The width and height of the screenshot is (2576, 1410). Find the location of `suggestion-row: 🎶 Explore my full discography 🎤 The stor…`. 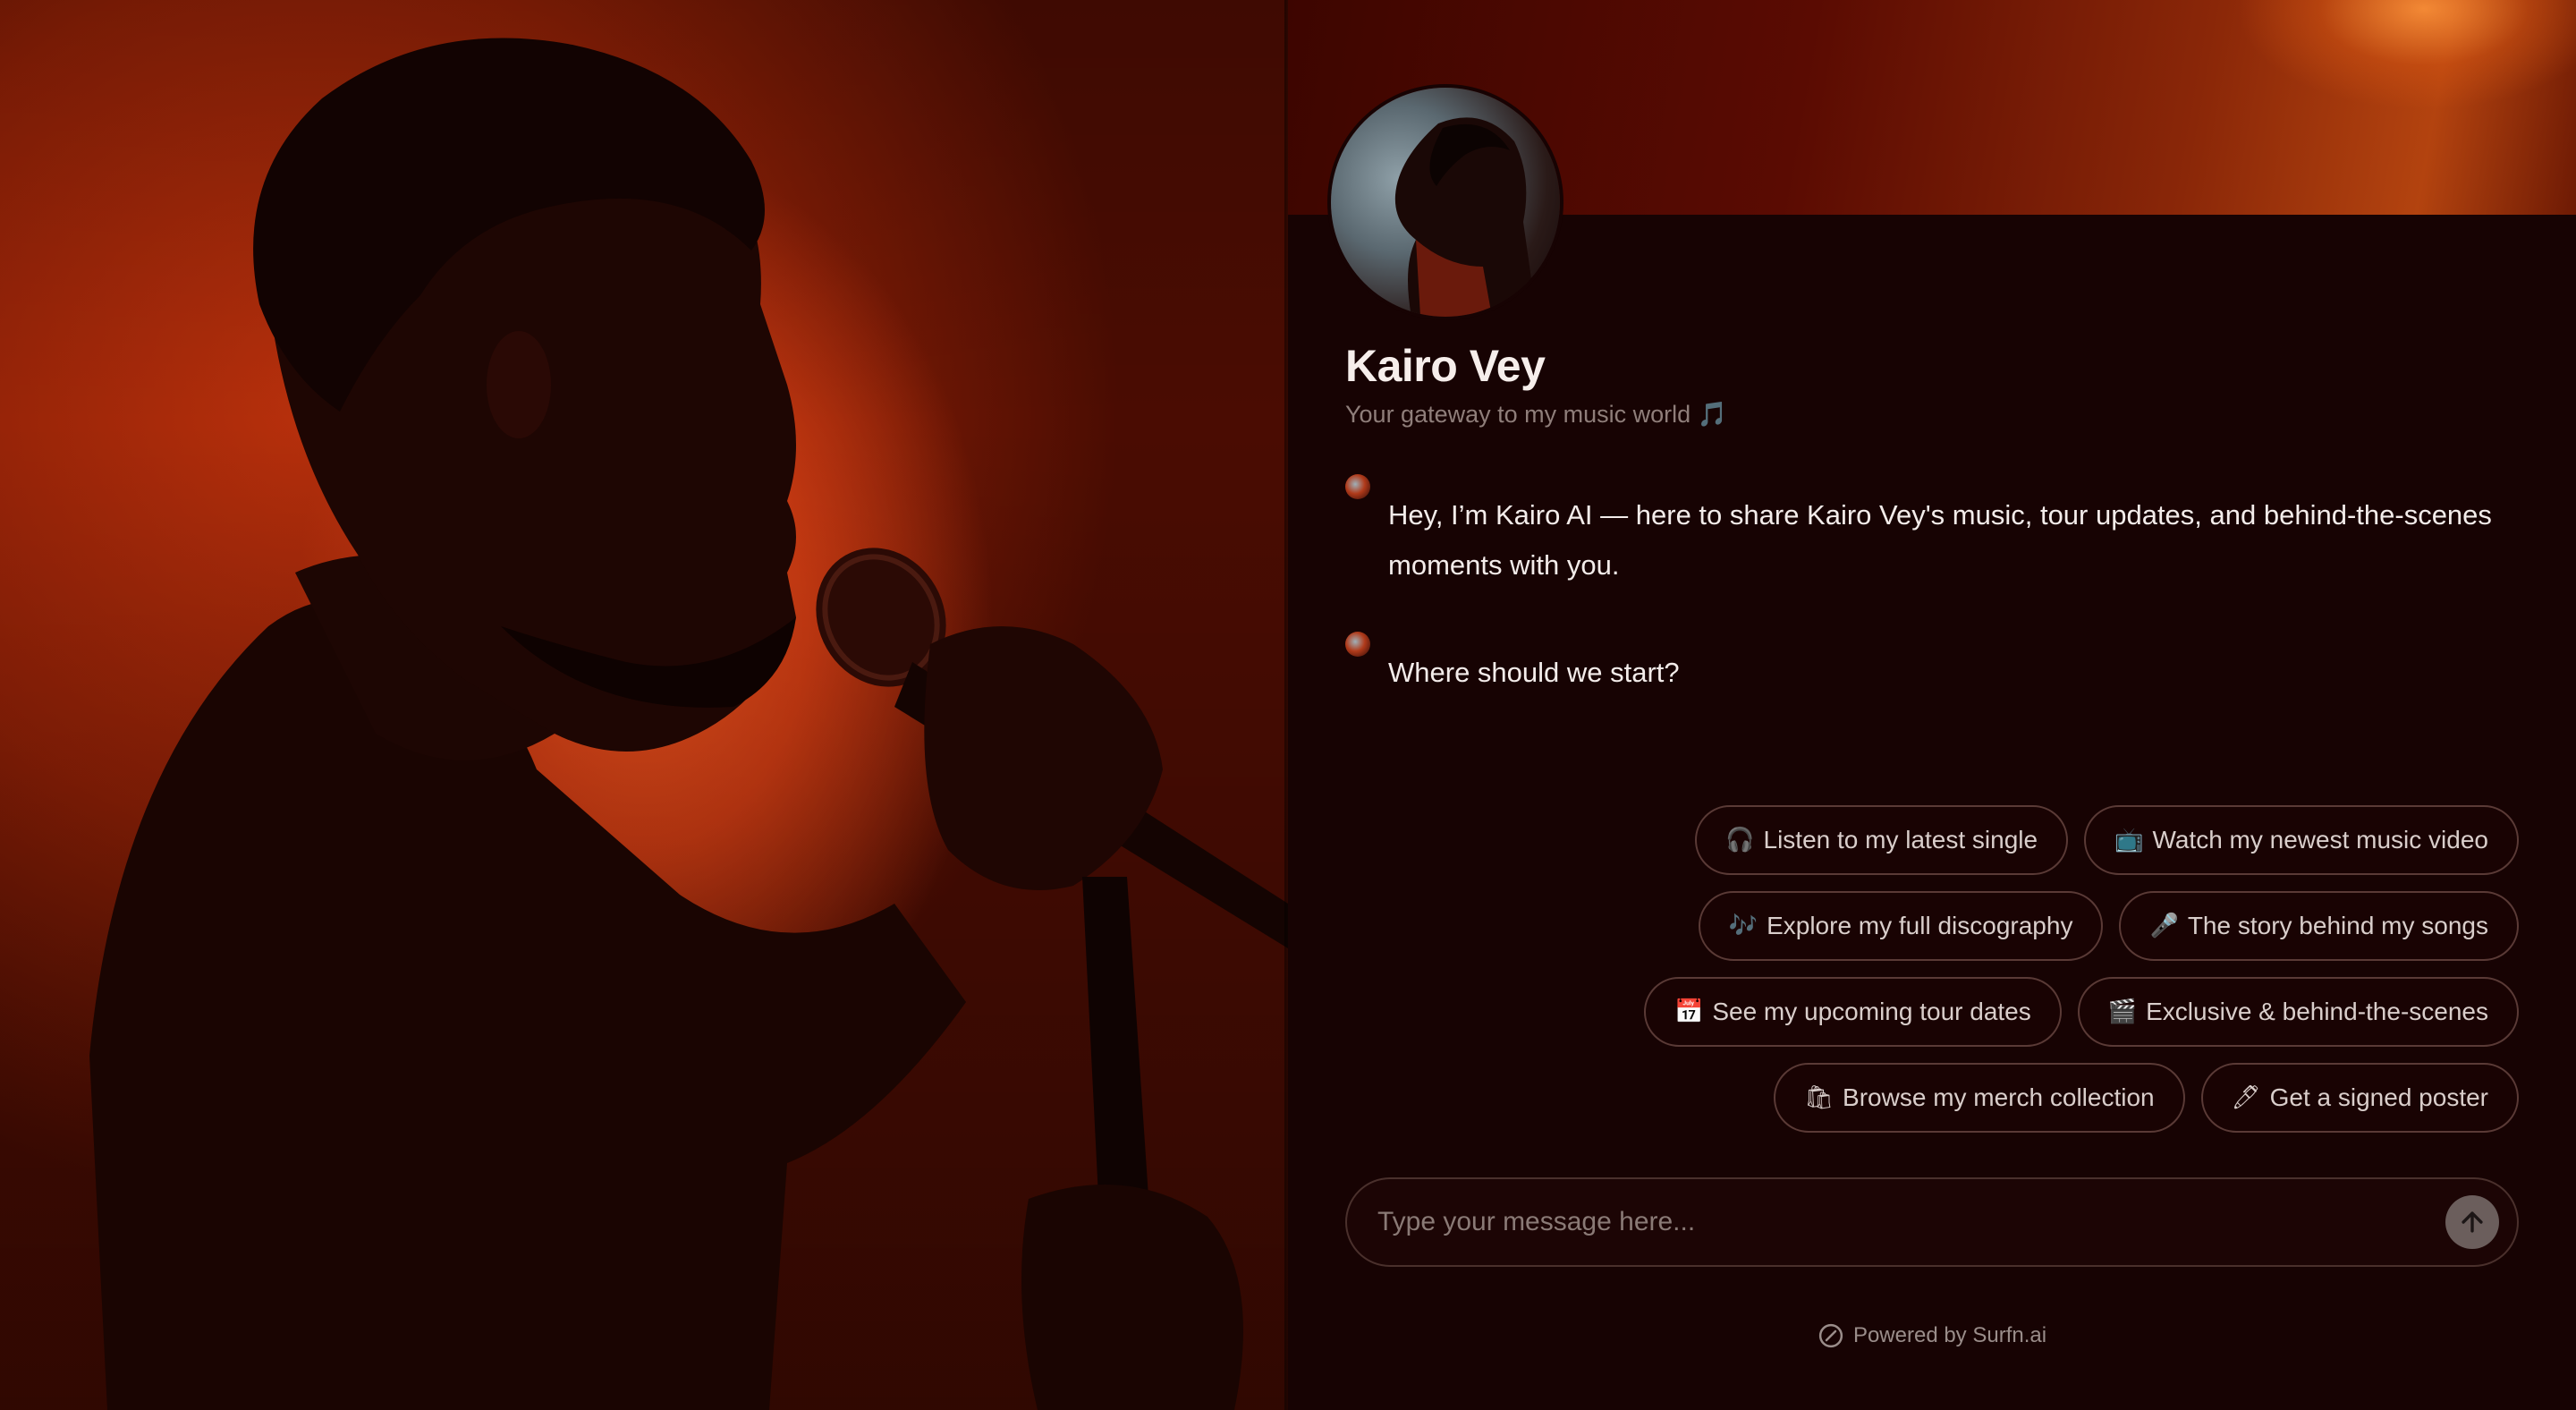

suggestion-row: 🎶 Explore my full discography 🎤 The stor… is located at coordinates (2108, 926).